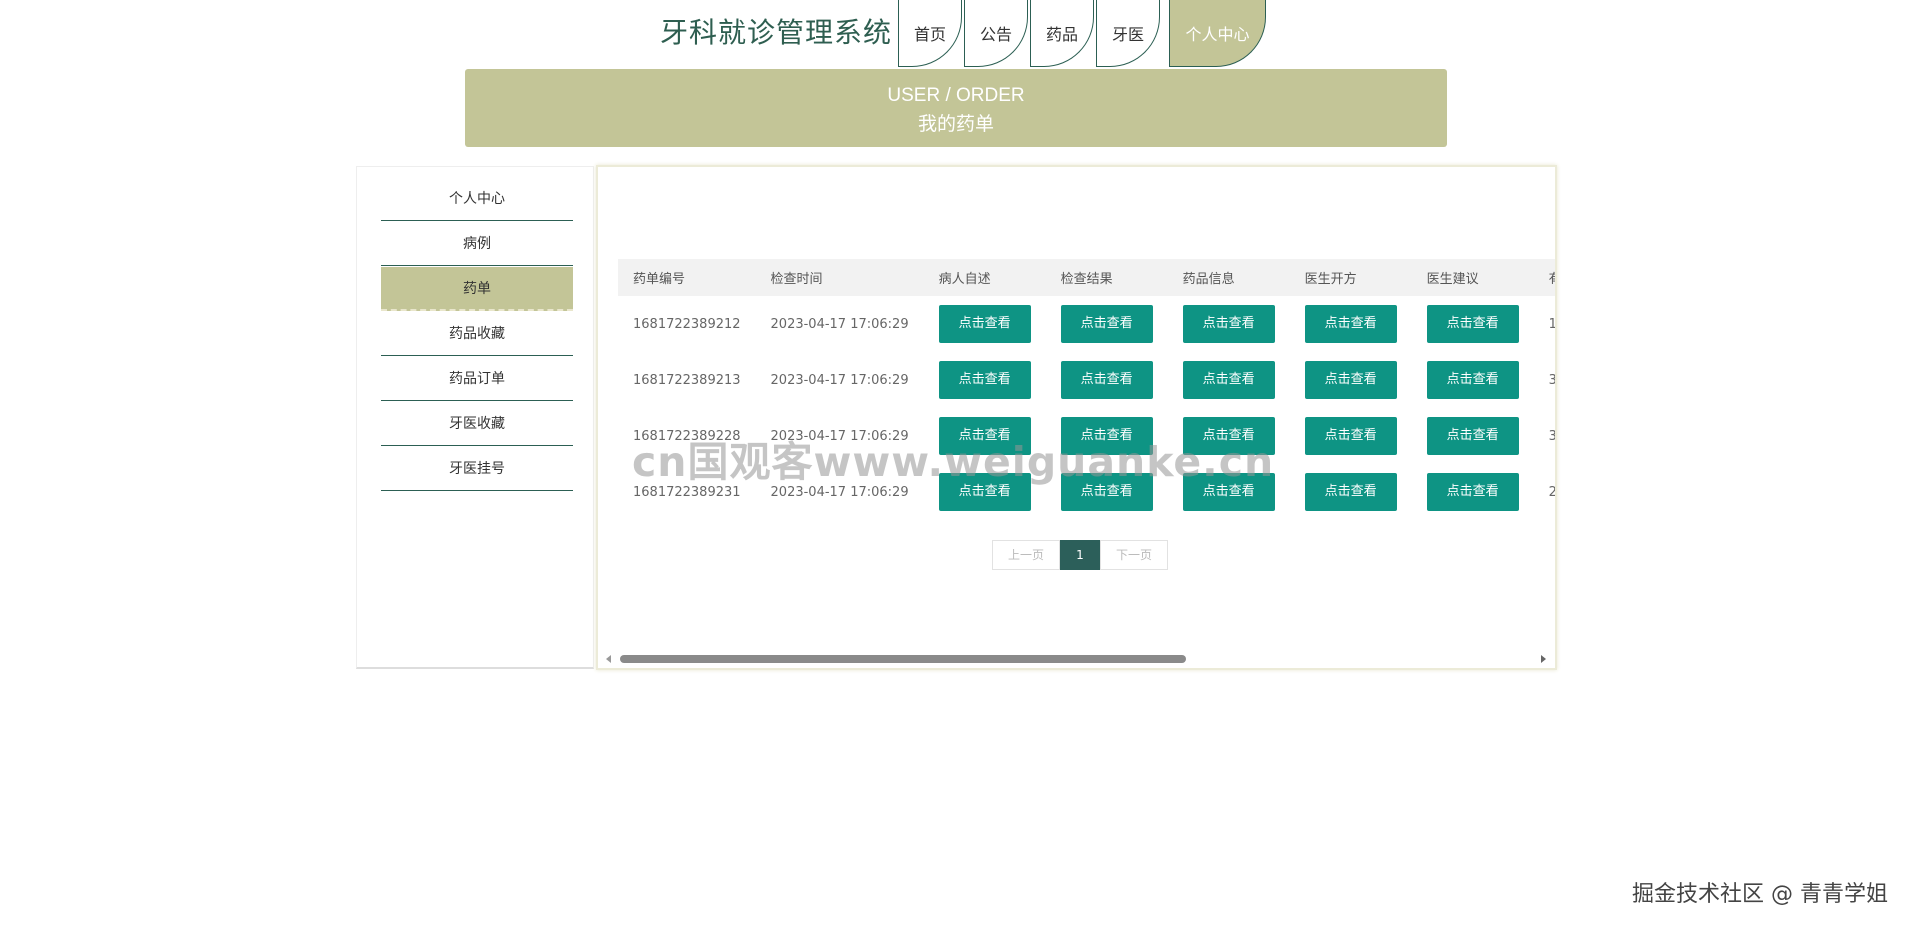  I want to click on sidebar-item-dentist-favorites: 牙医收藏, so click(477, 424).